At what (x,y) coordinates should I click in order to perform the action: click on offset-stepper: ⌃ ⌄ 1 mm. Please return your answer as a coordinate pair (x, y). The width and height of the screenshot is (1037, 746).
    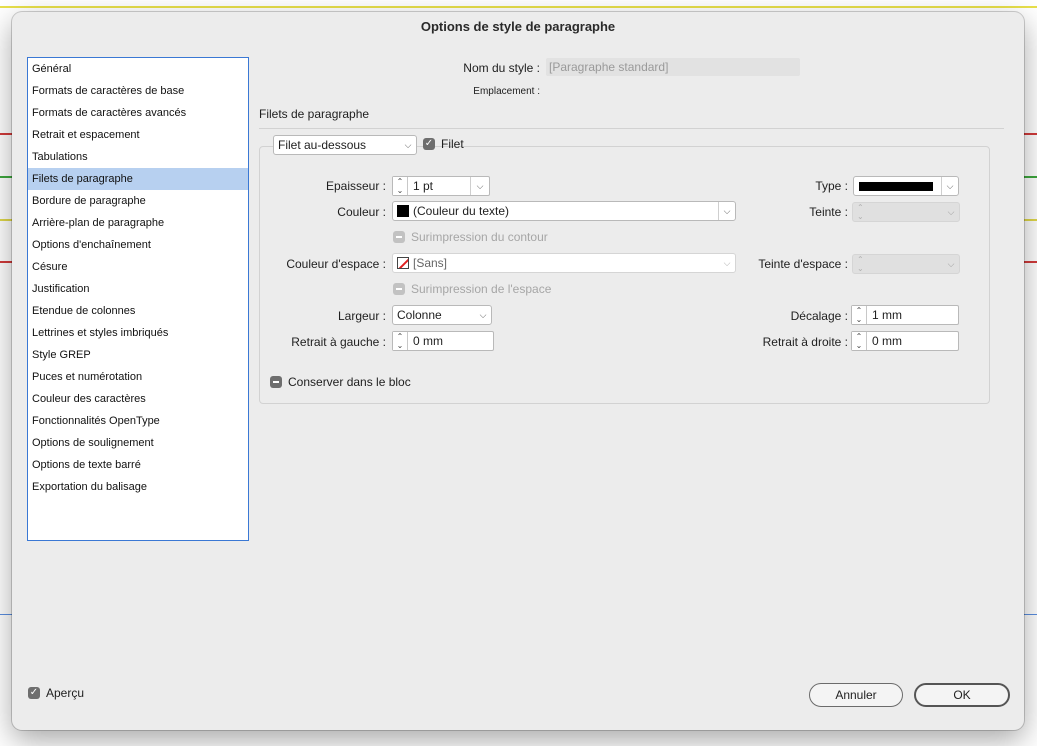
    Looking at the image, I should click on (905, 315).